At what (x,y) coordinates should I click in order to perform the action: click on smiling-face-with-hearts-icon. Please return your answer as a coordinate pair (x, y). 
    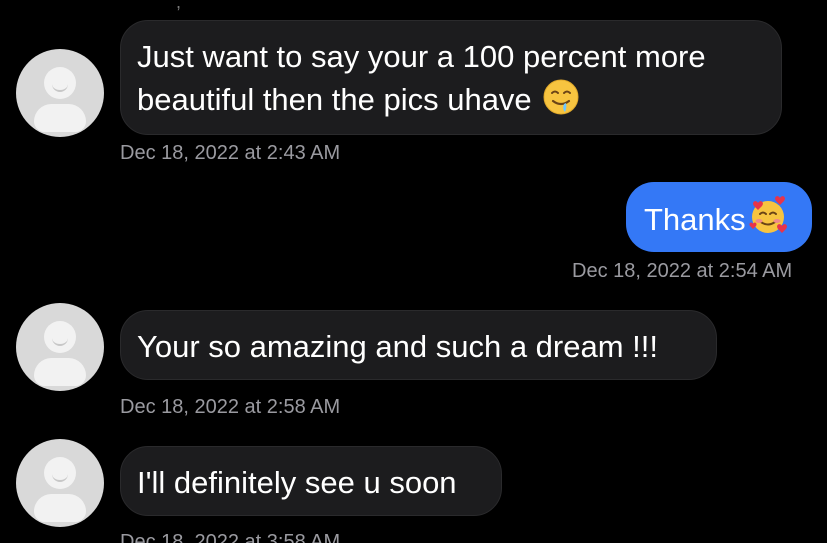
    Looking at the image, I should click on (768, 221).